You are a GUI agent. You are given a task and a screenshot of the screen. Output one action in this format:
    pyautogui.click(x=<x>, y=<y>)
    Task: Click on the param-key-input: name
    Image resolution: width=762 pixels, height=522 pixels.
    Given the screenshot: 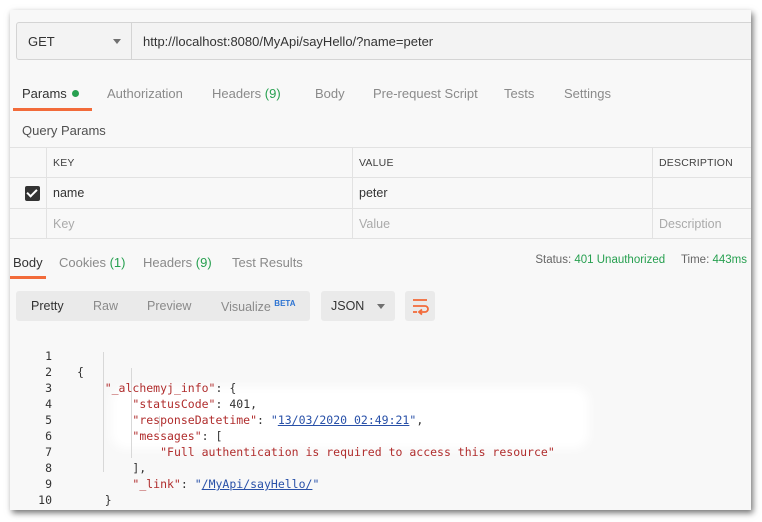 What is the action you would take?
    pyautogui.click(x=199, y=193)
    